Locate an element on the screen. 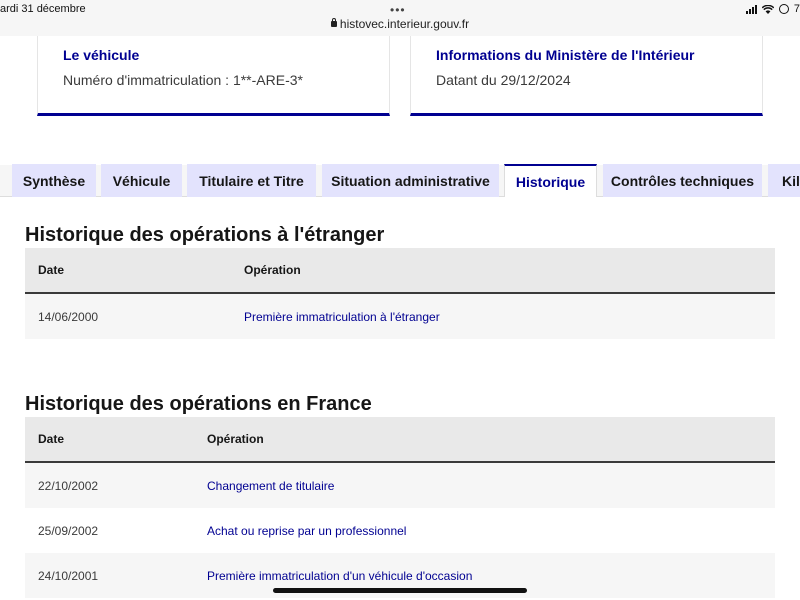  tab-historique: Historique is located at coordinates (550, 180).